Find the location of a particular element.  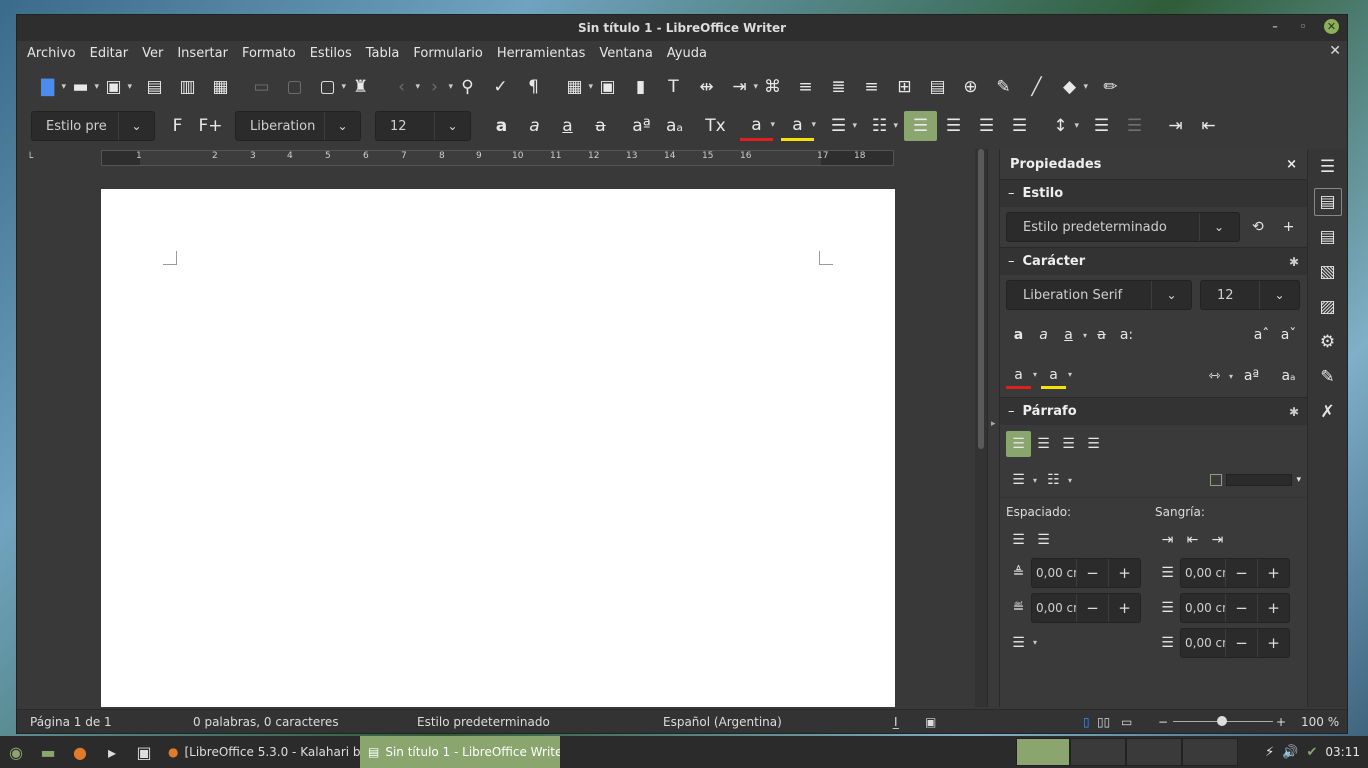

terminal-icon: ▸ is located at coordinates (112, 752).